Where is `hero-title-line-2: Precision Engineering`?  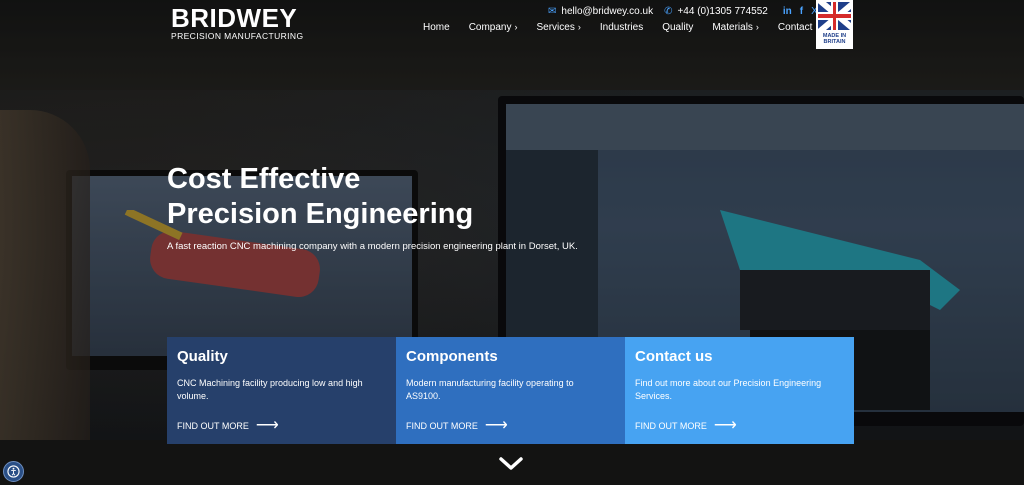 hero-title-line-2: Precision Engineering is located at coordinates (320, 214).